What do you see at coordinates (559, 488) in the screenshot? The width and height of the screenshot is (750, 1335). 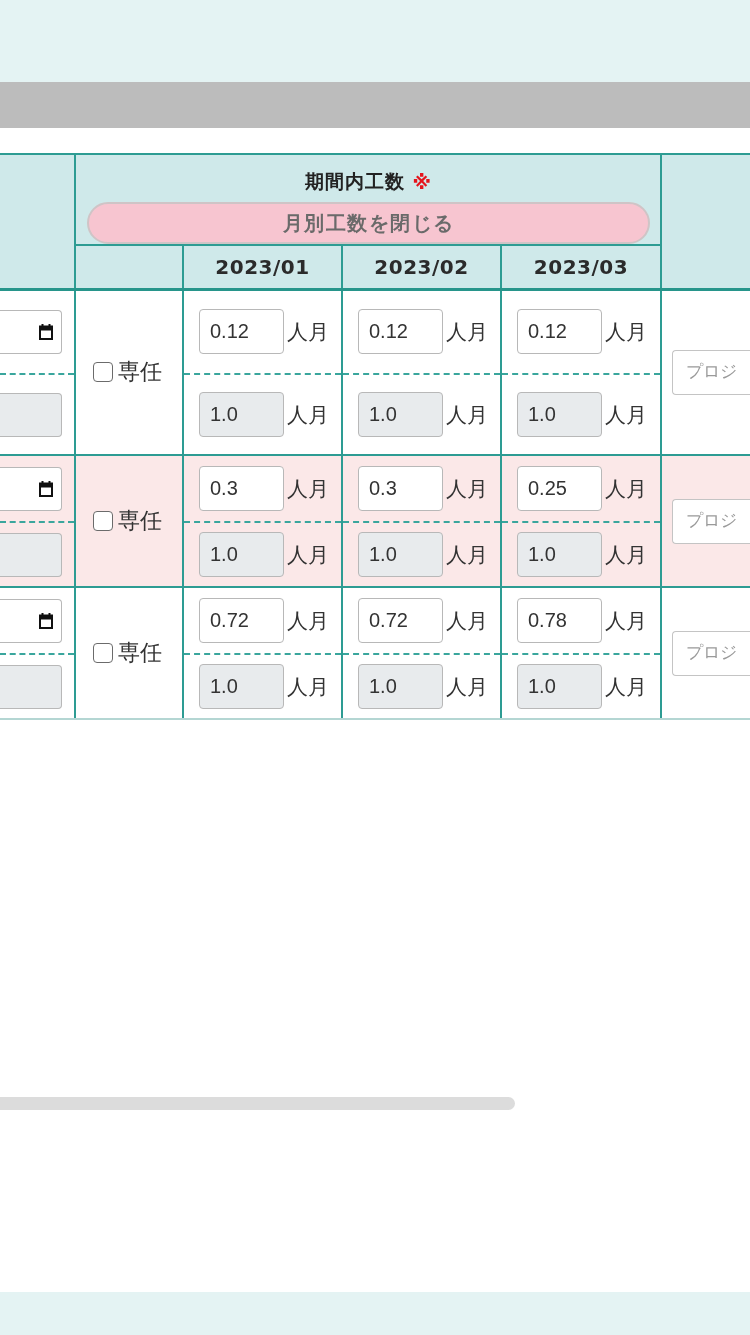 I see `number-field: 0.25` at bounding box center [559, 488].